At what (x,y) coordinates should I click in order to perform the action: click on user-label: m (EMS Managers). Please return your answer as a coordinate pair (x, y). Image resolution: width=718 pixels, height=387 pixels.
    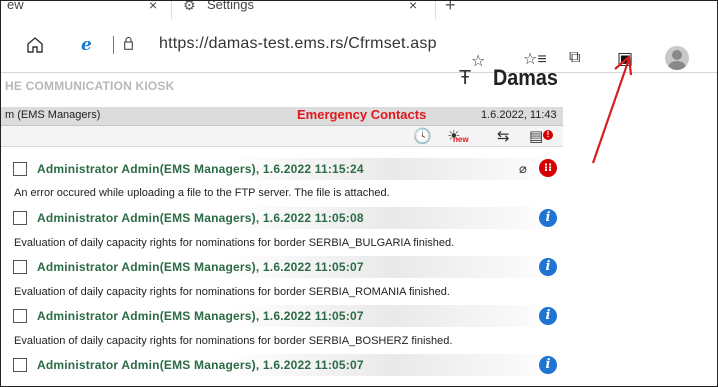
    Looking at the image, I should click on (53, 115).